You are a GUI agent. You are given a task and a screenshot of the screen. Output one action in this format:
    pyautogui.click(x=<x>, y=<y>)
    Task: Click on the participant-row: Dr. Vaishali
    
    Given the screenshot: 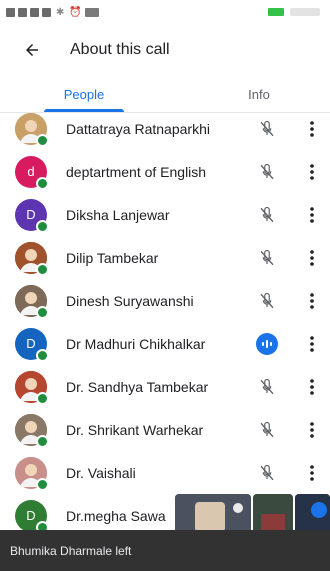 What is the action you would take?
    pyautogui.click(x=165, y=472)
    